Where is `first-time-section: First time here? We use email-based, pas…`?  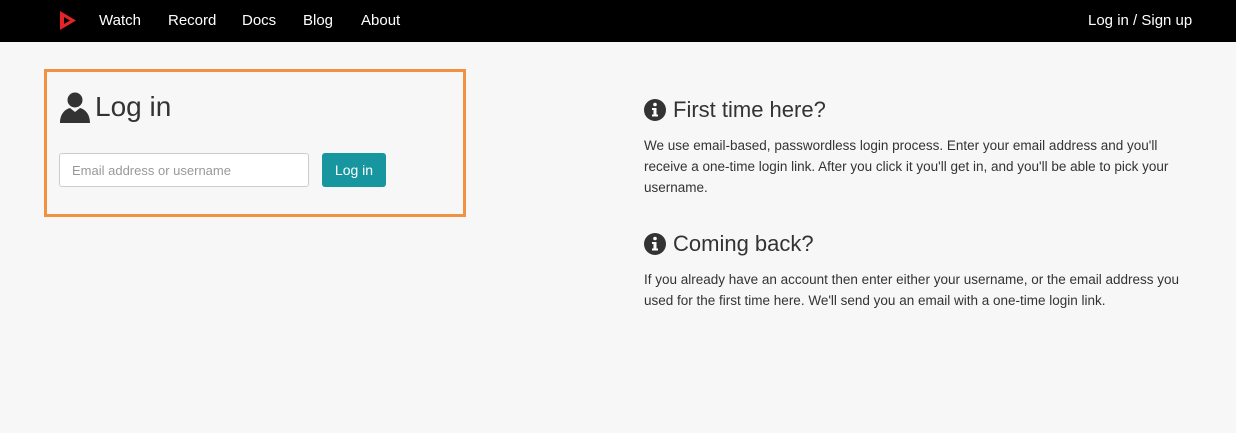 first-time-section: First time here? We use email-based, pas… is located at coordinates (924, 147).